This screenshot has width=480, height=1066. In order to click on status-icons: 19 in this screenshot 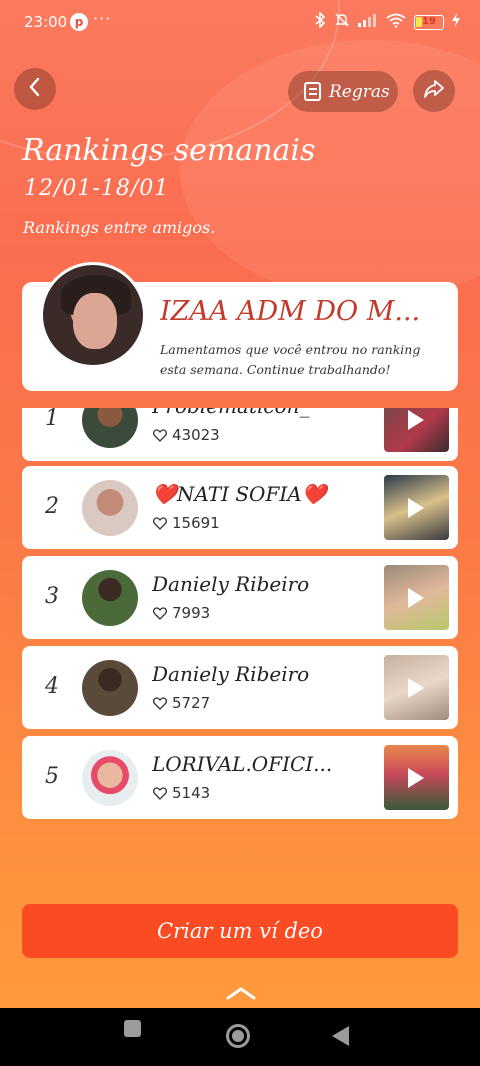, I will do `click(387, 21)`.